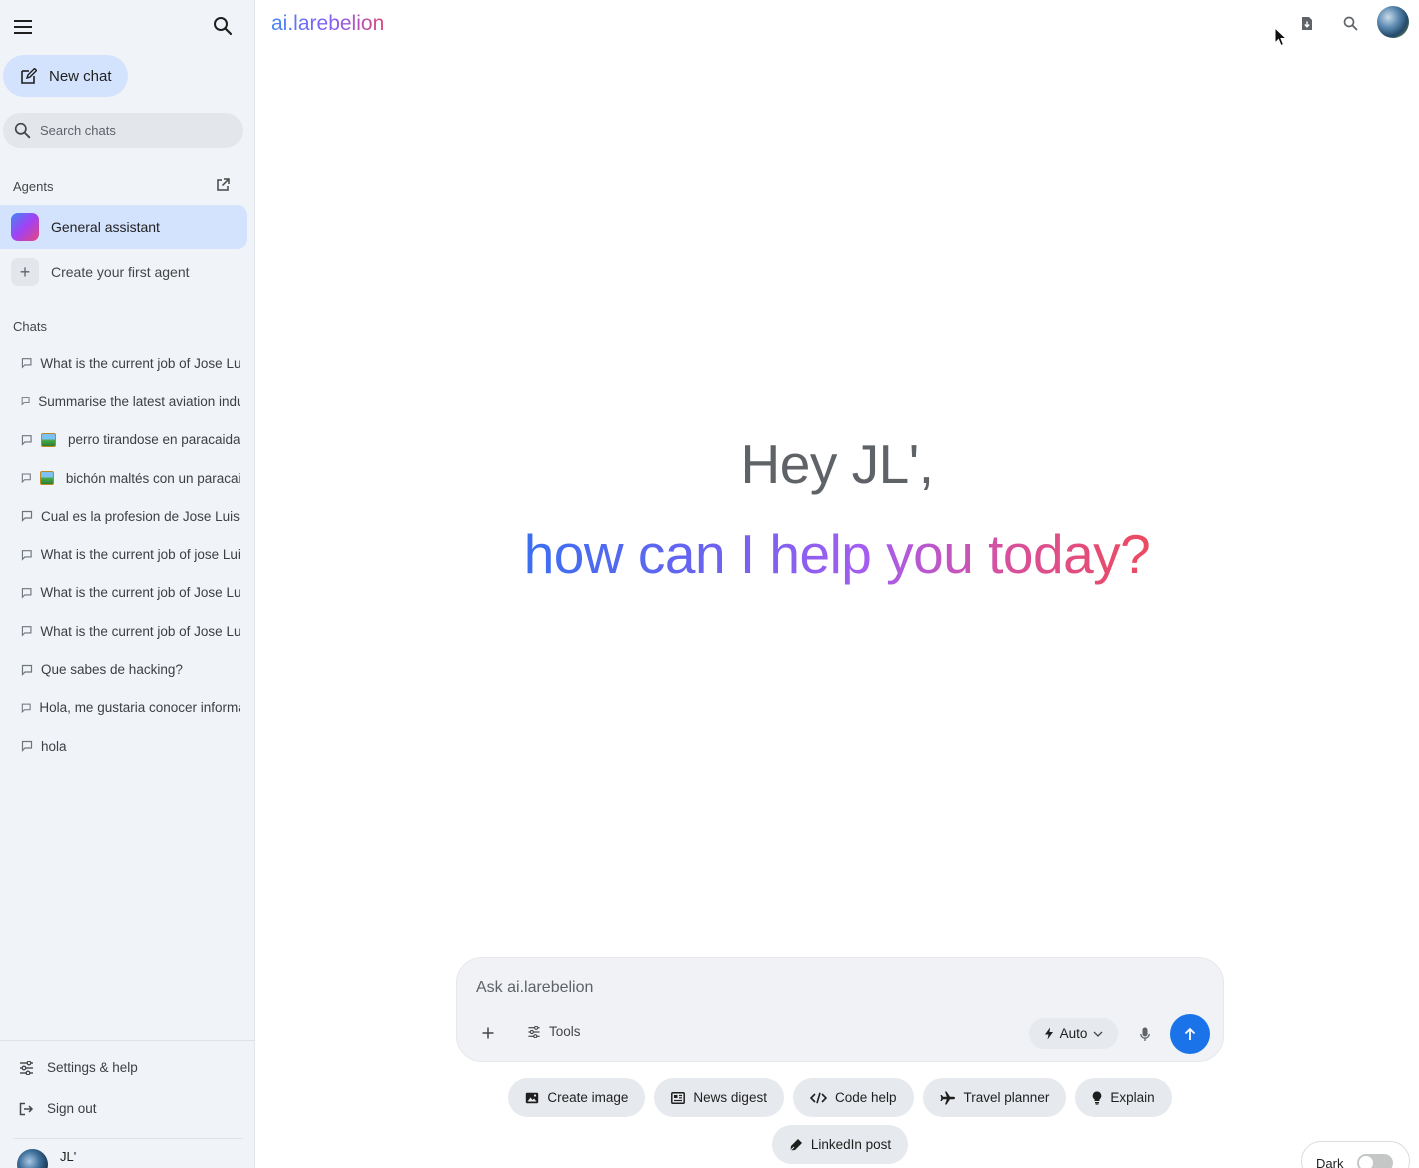  I want to click on agents-open-external-button, so click(224, 186).